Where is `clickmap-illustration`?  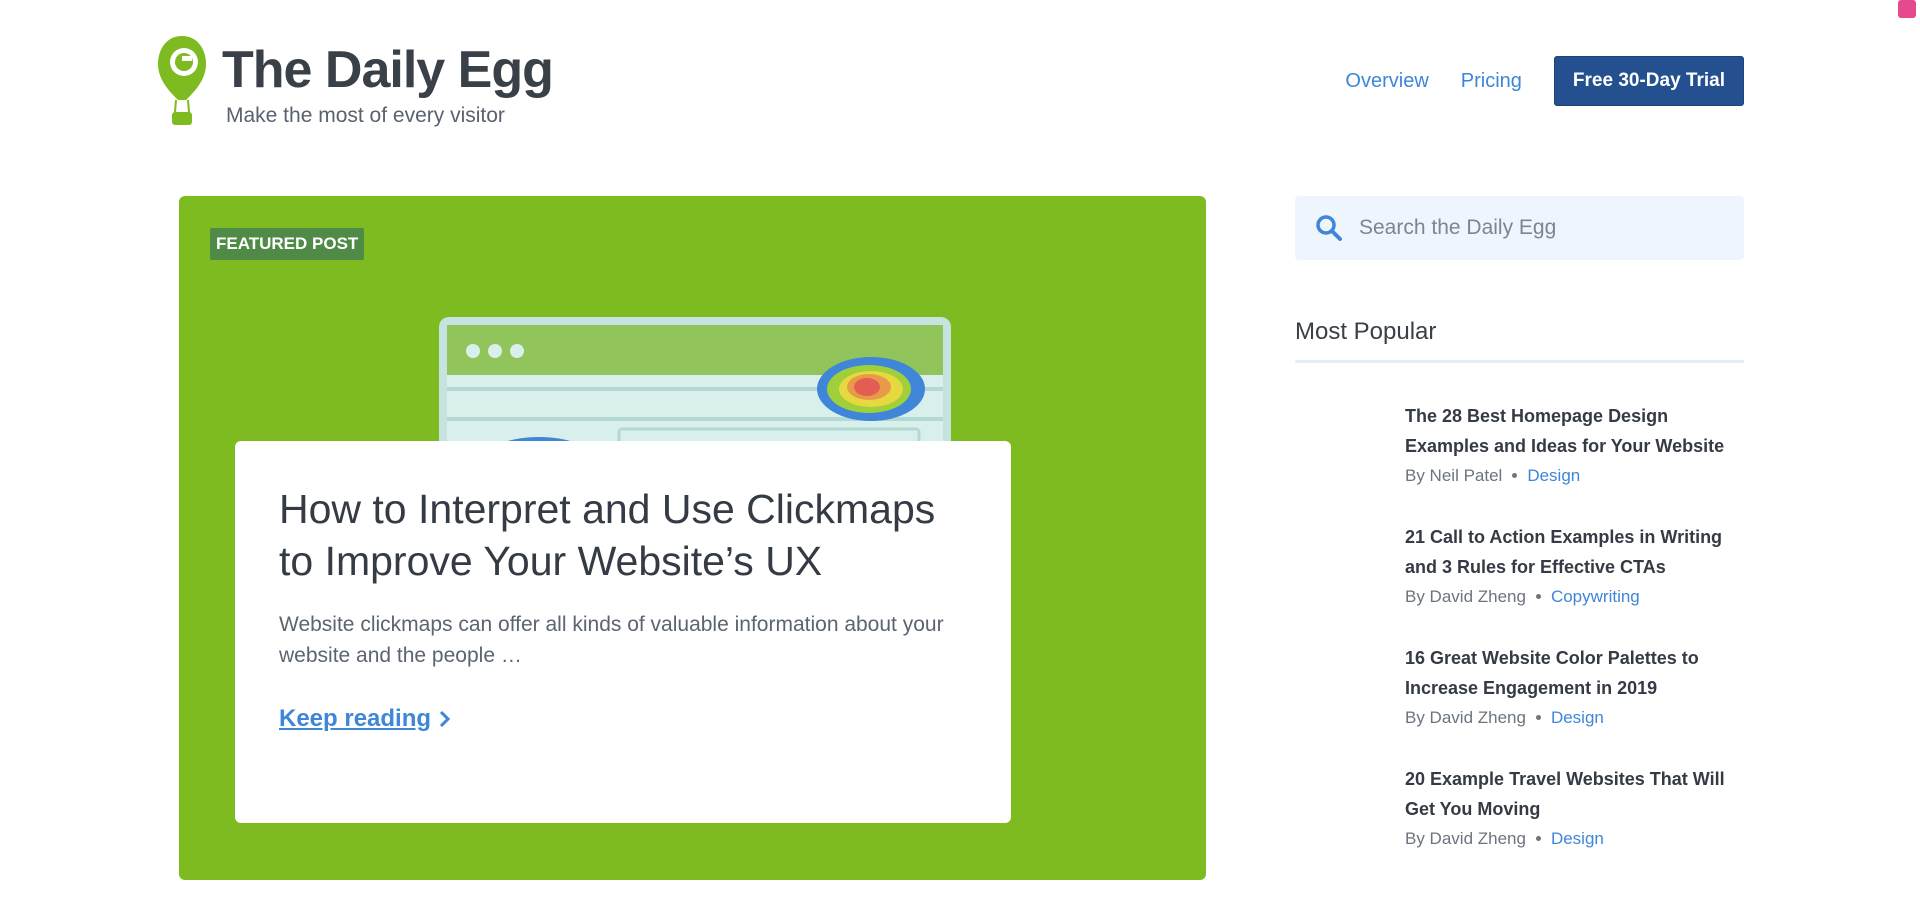 clickmap-illustration is located at coordinates (695, 398).